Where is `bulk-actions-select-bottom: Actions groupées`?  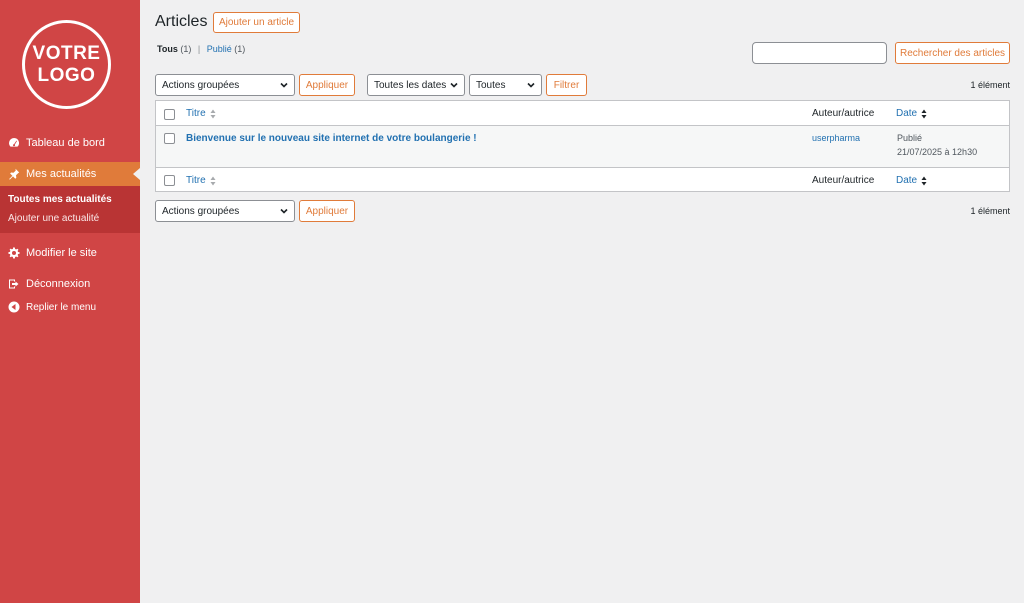
bulk-actions-select-bottom: Actions groupées is located at coordinates (225, 211).